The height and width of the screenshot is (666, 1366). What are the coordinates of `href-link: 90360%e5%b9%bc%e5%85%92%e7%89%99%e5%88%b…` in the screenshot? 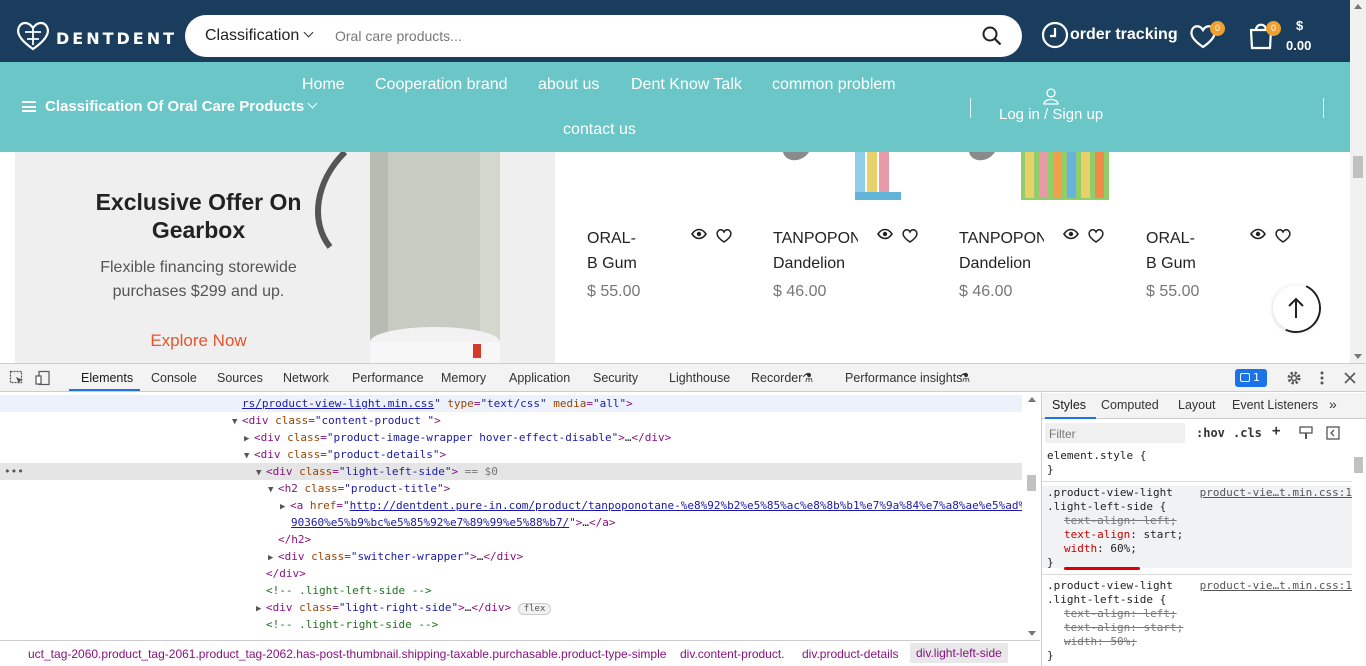 It's located at (430, 522).